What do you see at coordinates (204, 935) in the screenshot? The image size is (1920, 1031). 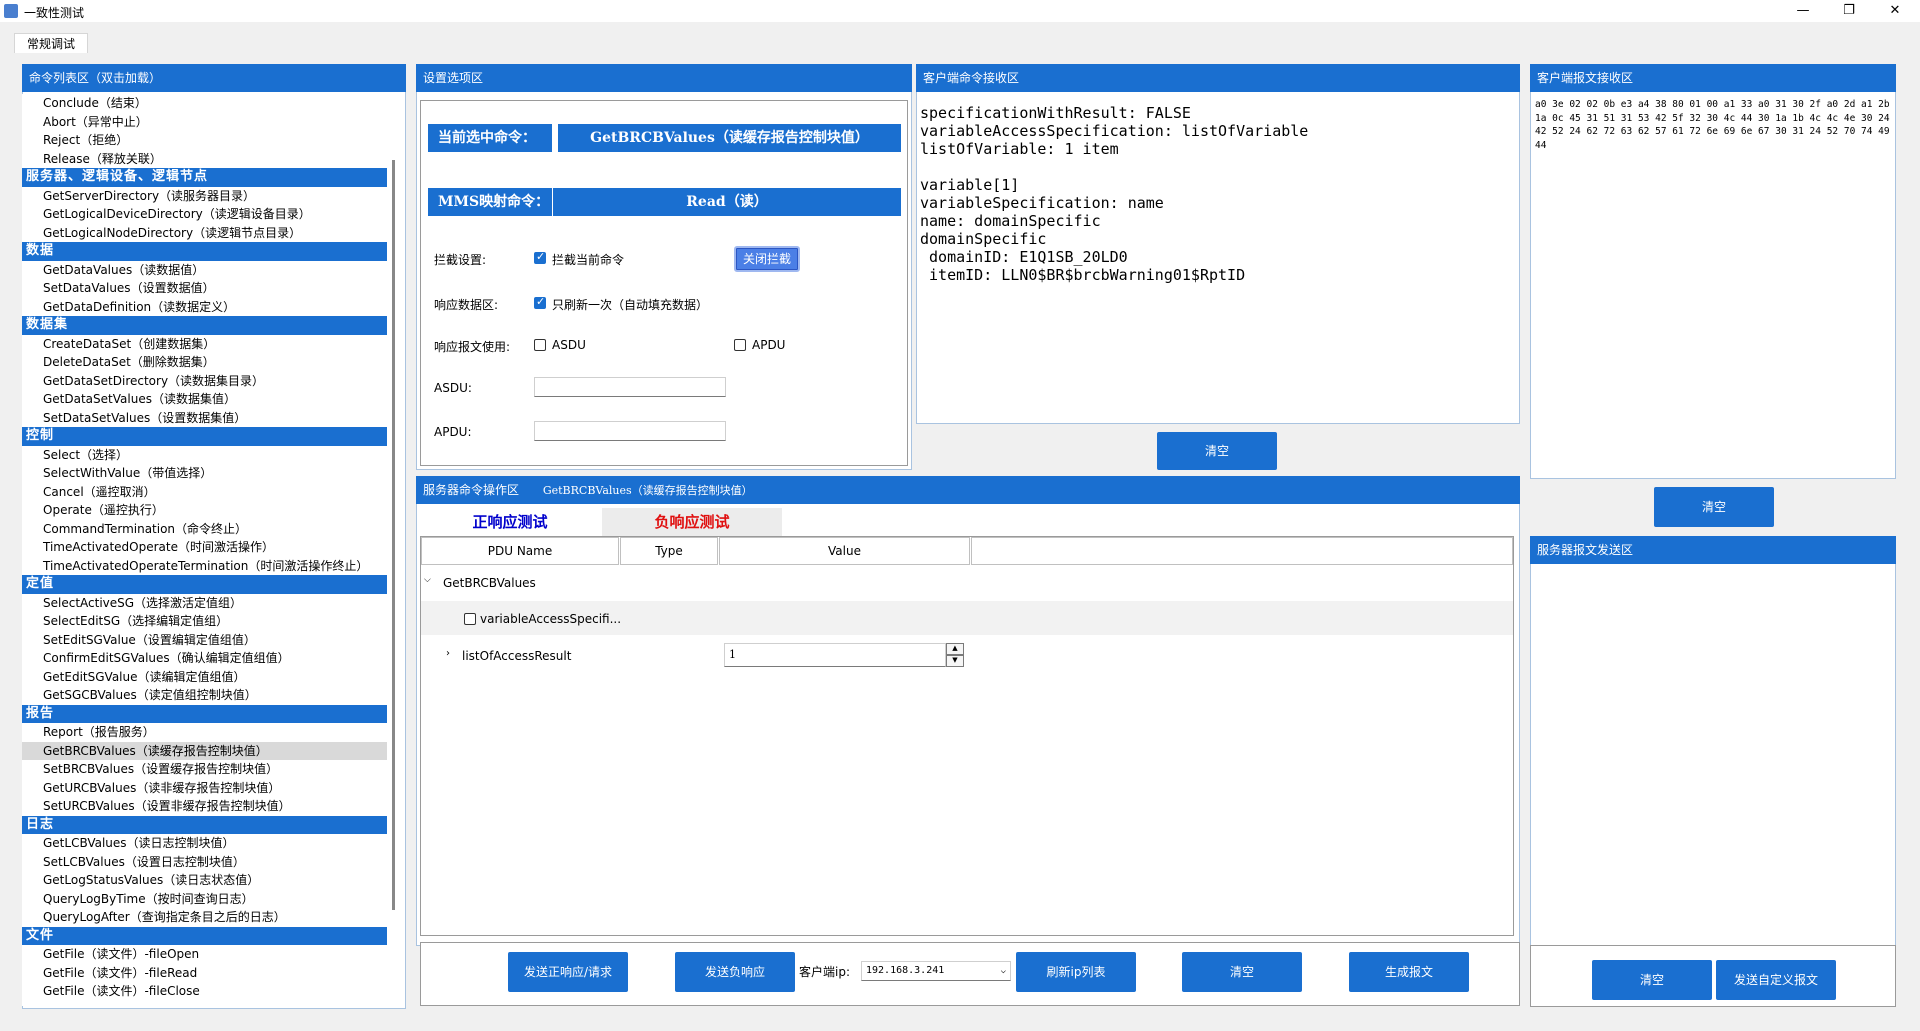 I see `command-group-header: 文件` at bounding box center [204, 935].